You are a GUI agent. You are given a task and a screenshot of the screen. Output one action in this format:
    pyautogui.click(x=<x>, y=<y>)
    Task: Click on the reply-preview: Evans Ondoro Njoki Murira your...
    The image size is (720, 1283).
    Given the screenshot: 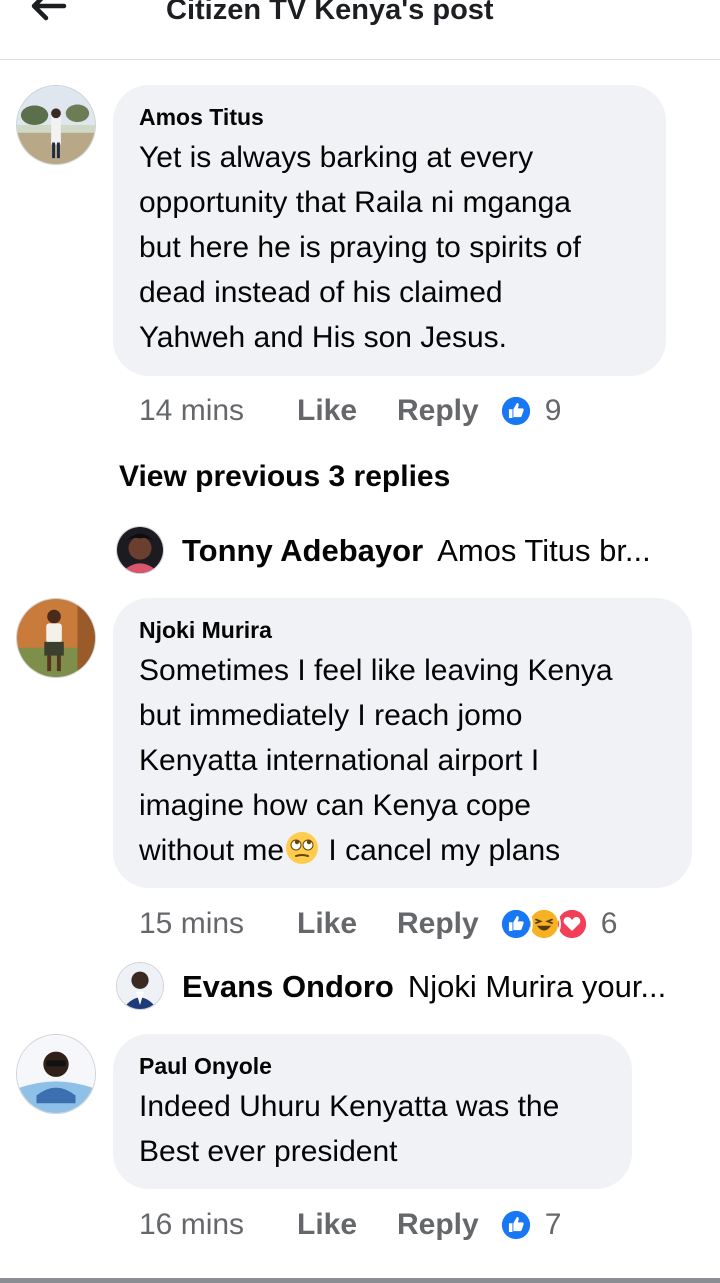 What is the action you would take?
    pyautogui.click(x=442, y=987)
    